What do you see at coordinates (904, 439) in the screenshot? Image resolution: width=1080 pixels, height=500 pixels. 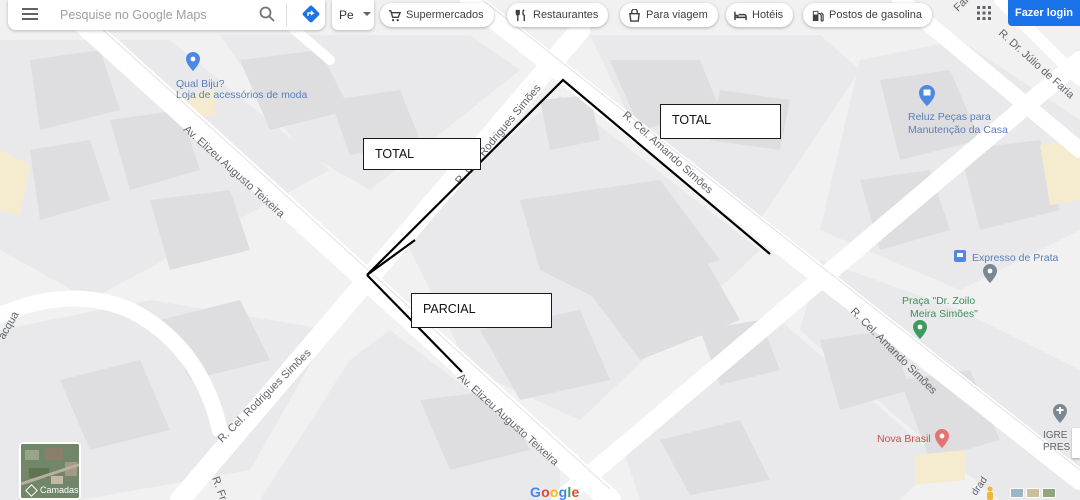 I see `poi-nova-brasil-name: Nova Brasil` at bounding box center [904, 439].